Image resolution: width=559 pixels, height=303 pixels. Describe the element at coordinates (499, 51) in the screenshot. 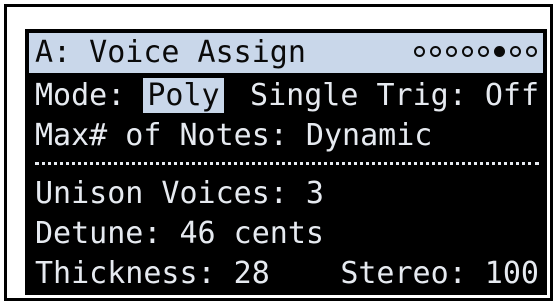

I see `page-dot-active` at that location.